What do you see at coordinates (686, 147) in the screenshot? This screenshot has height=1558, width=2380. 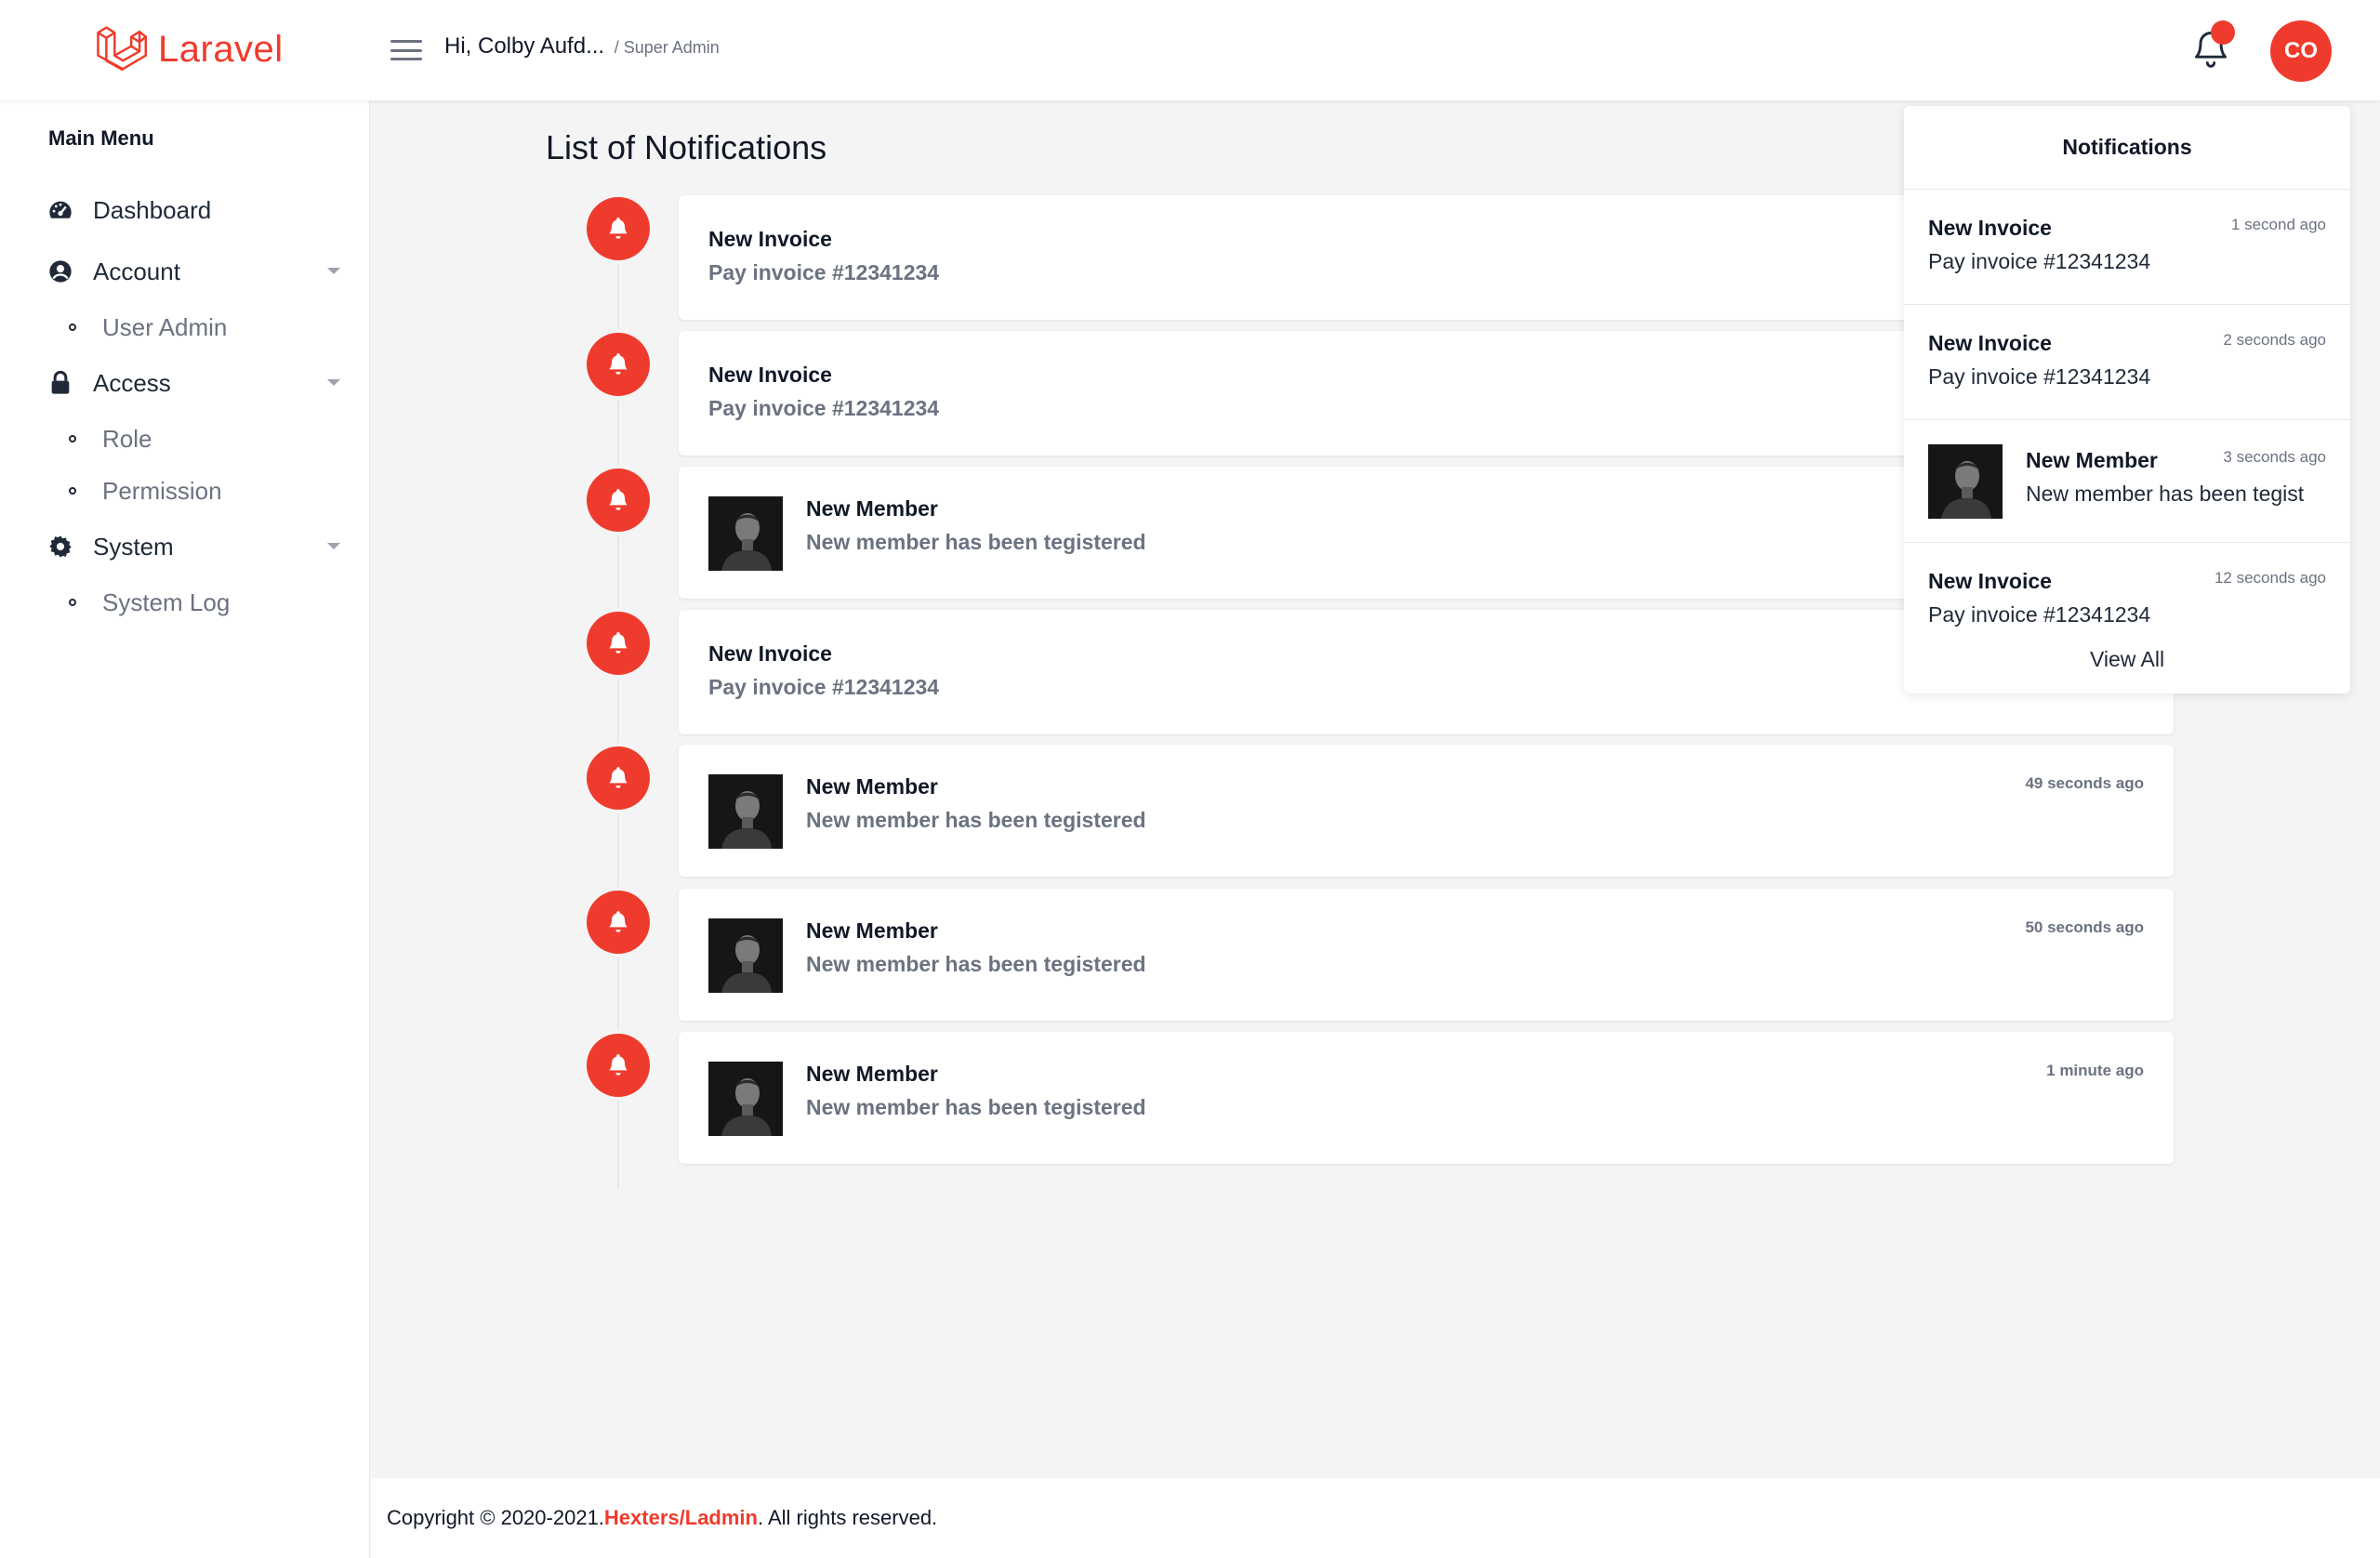 I see `page-title: List of Notifications` at bounding box center [686, 147].